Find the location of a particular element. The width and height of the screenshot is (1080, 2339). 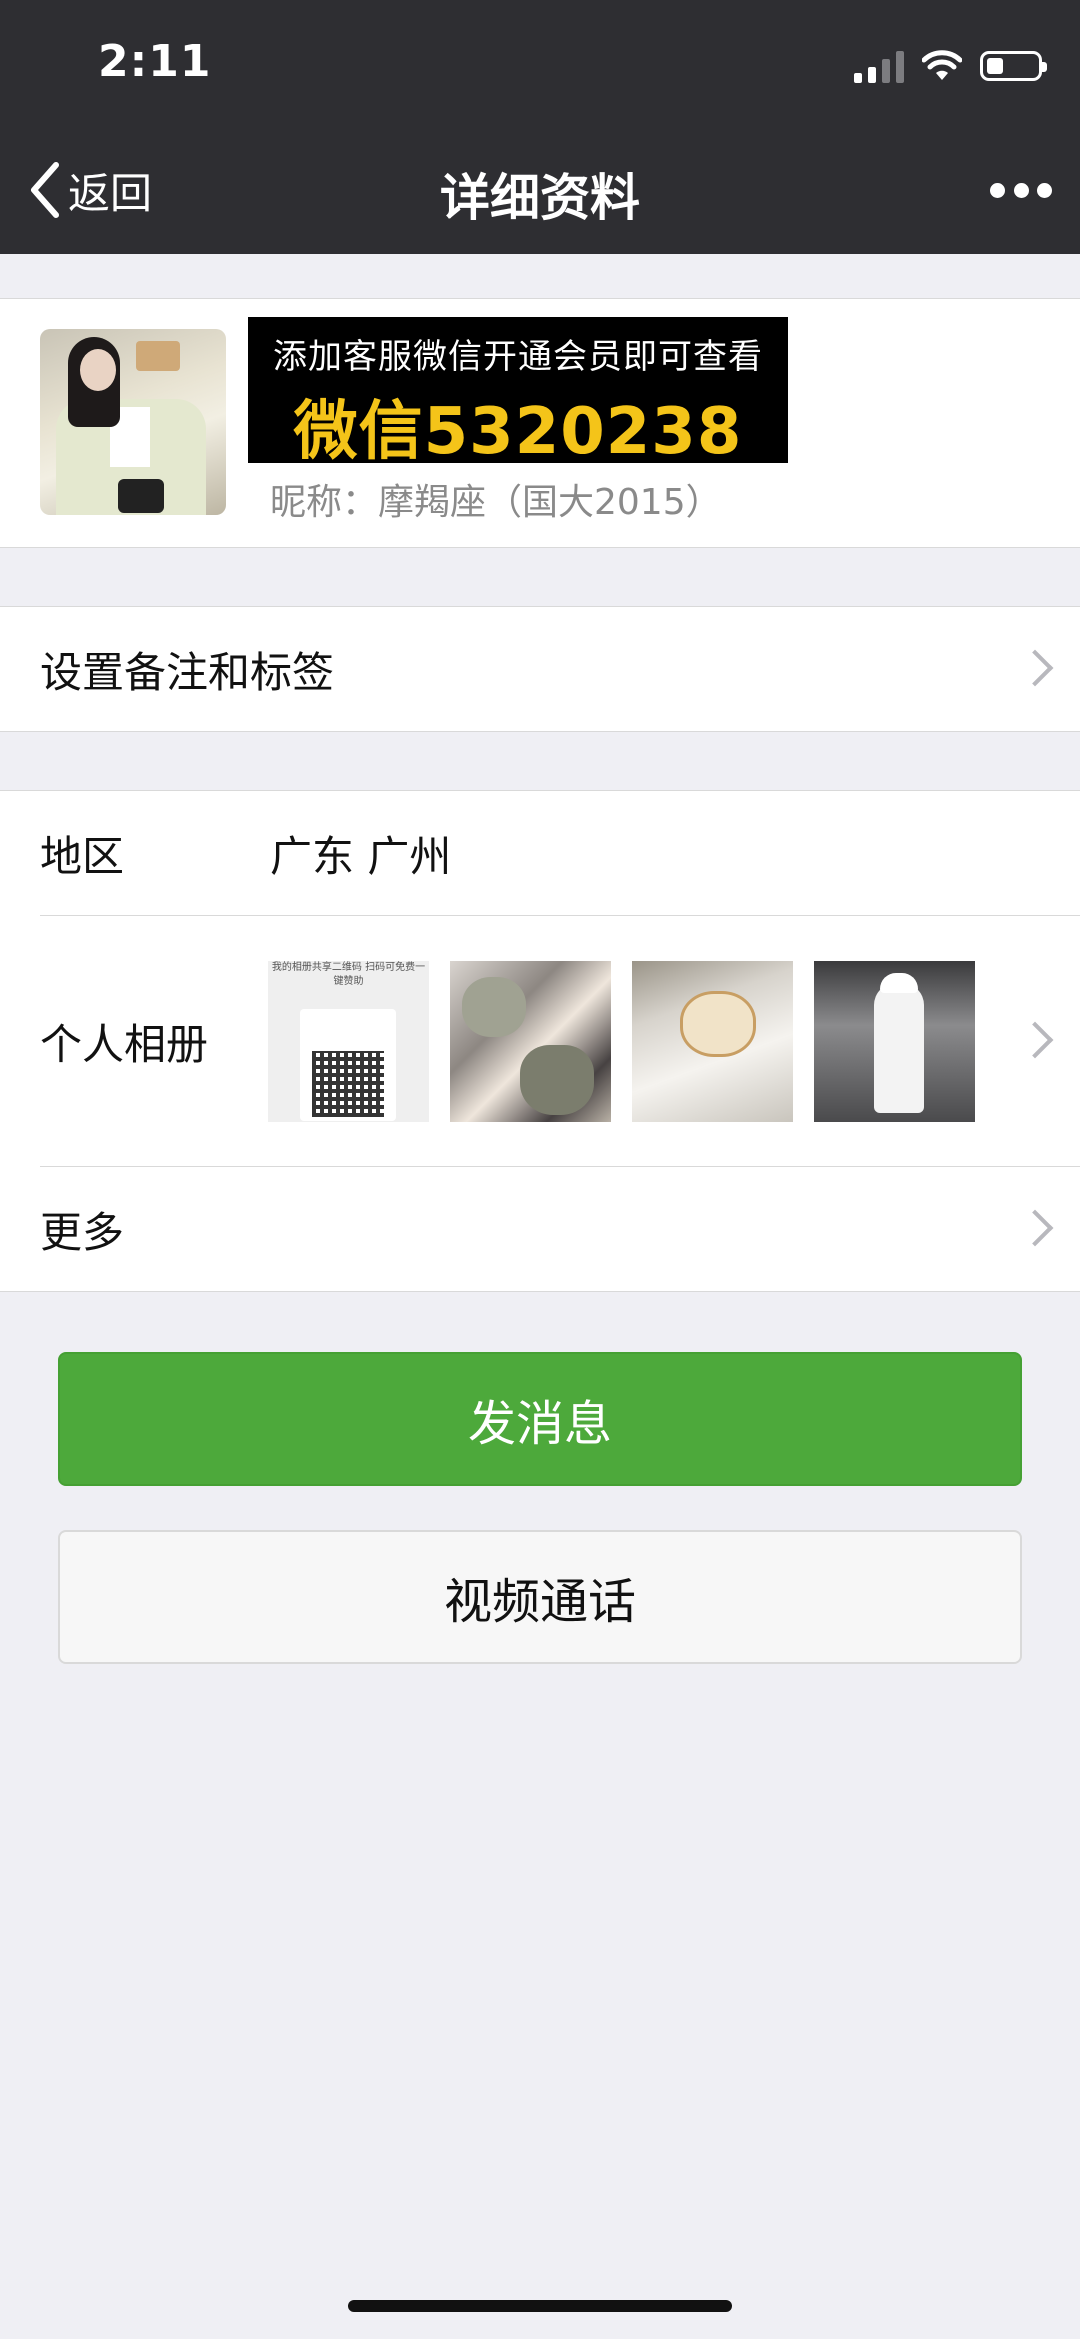

photo-cap is located at coordinates (899, 983).